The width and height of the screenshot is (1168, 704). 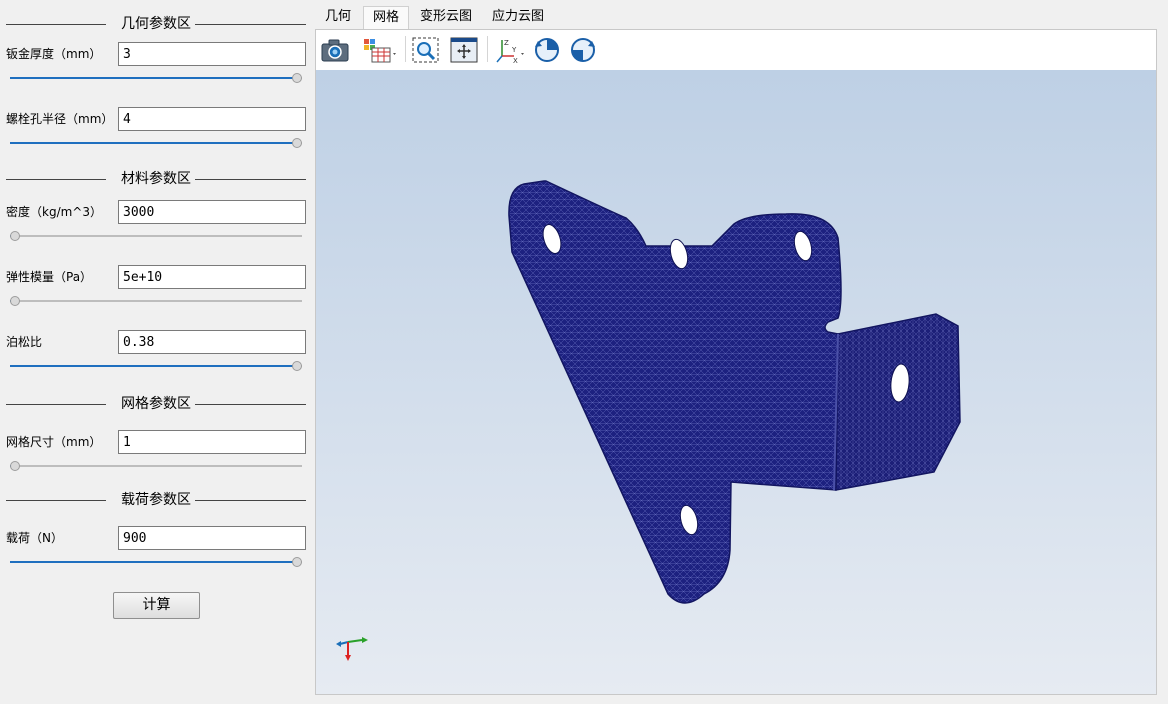 I want to click on sheet-thickness-label: 钣金厚度（mm）, so click(x=54, y=54).